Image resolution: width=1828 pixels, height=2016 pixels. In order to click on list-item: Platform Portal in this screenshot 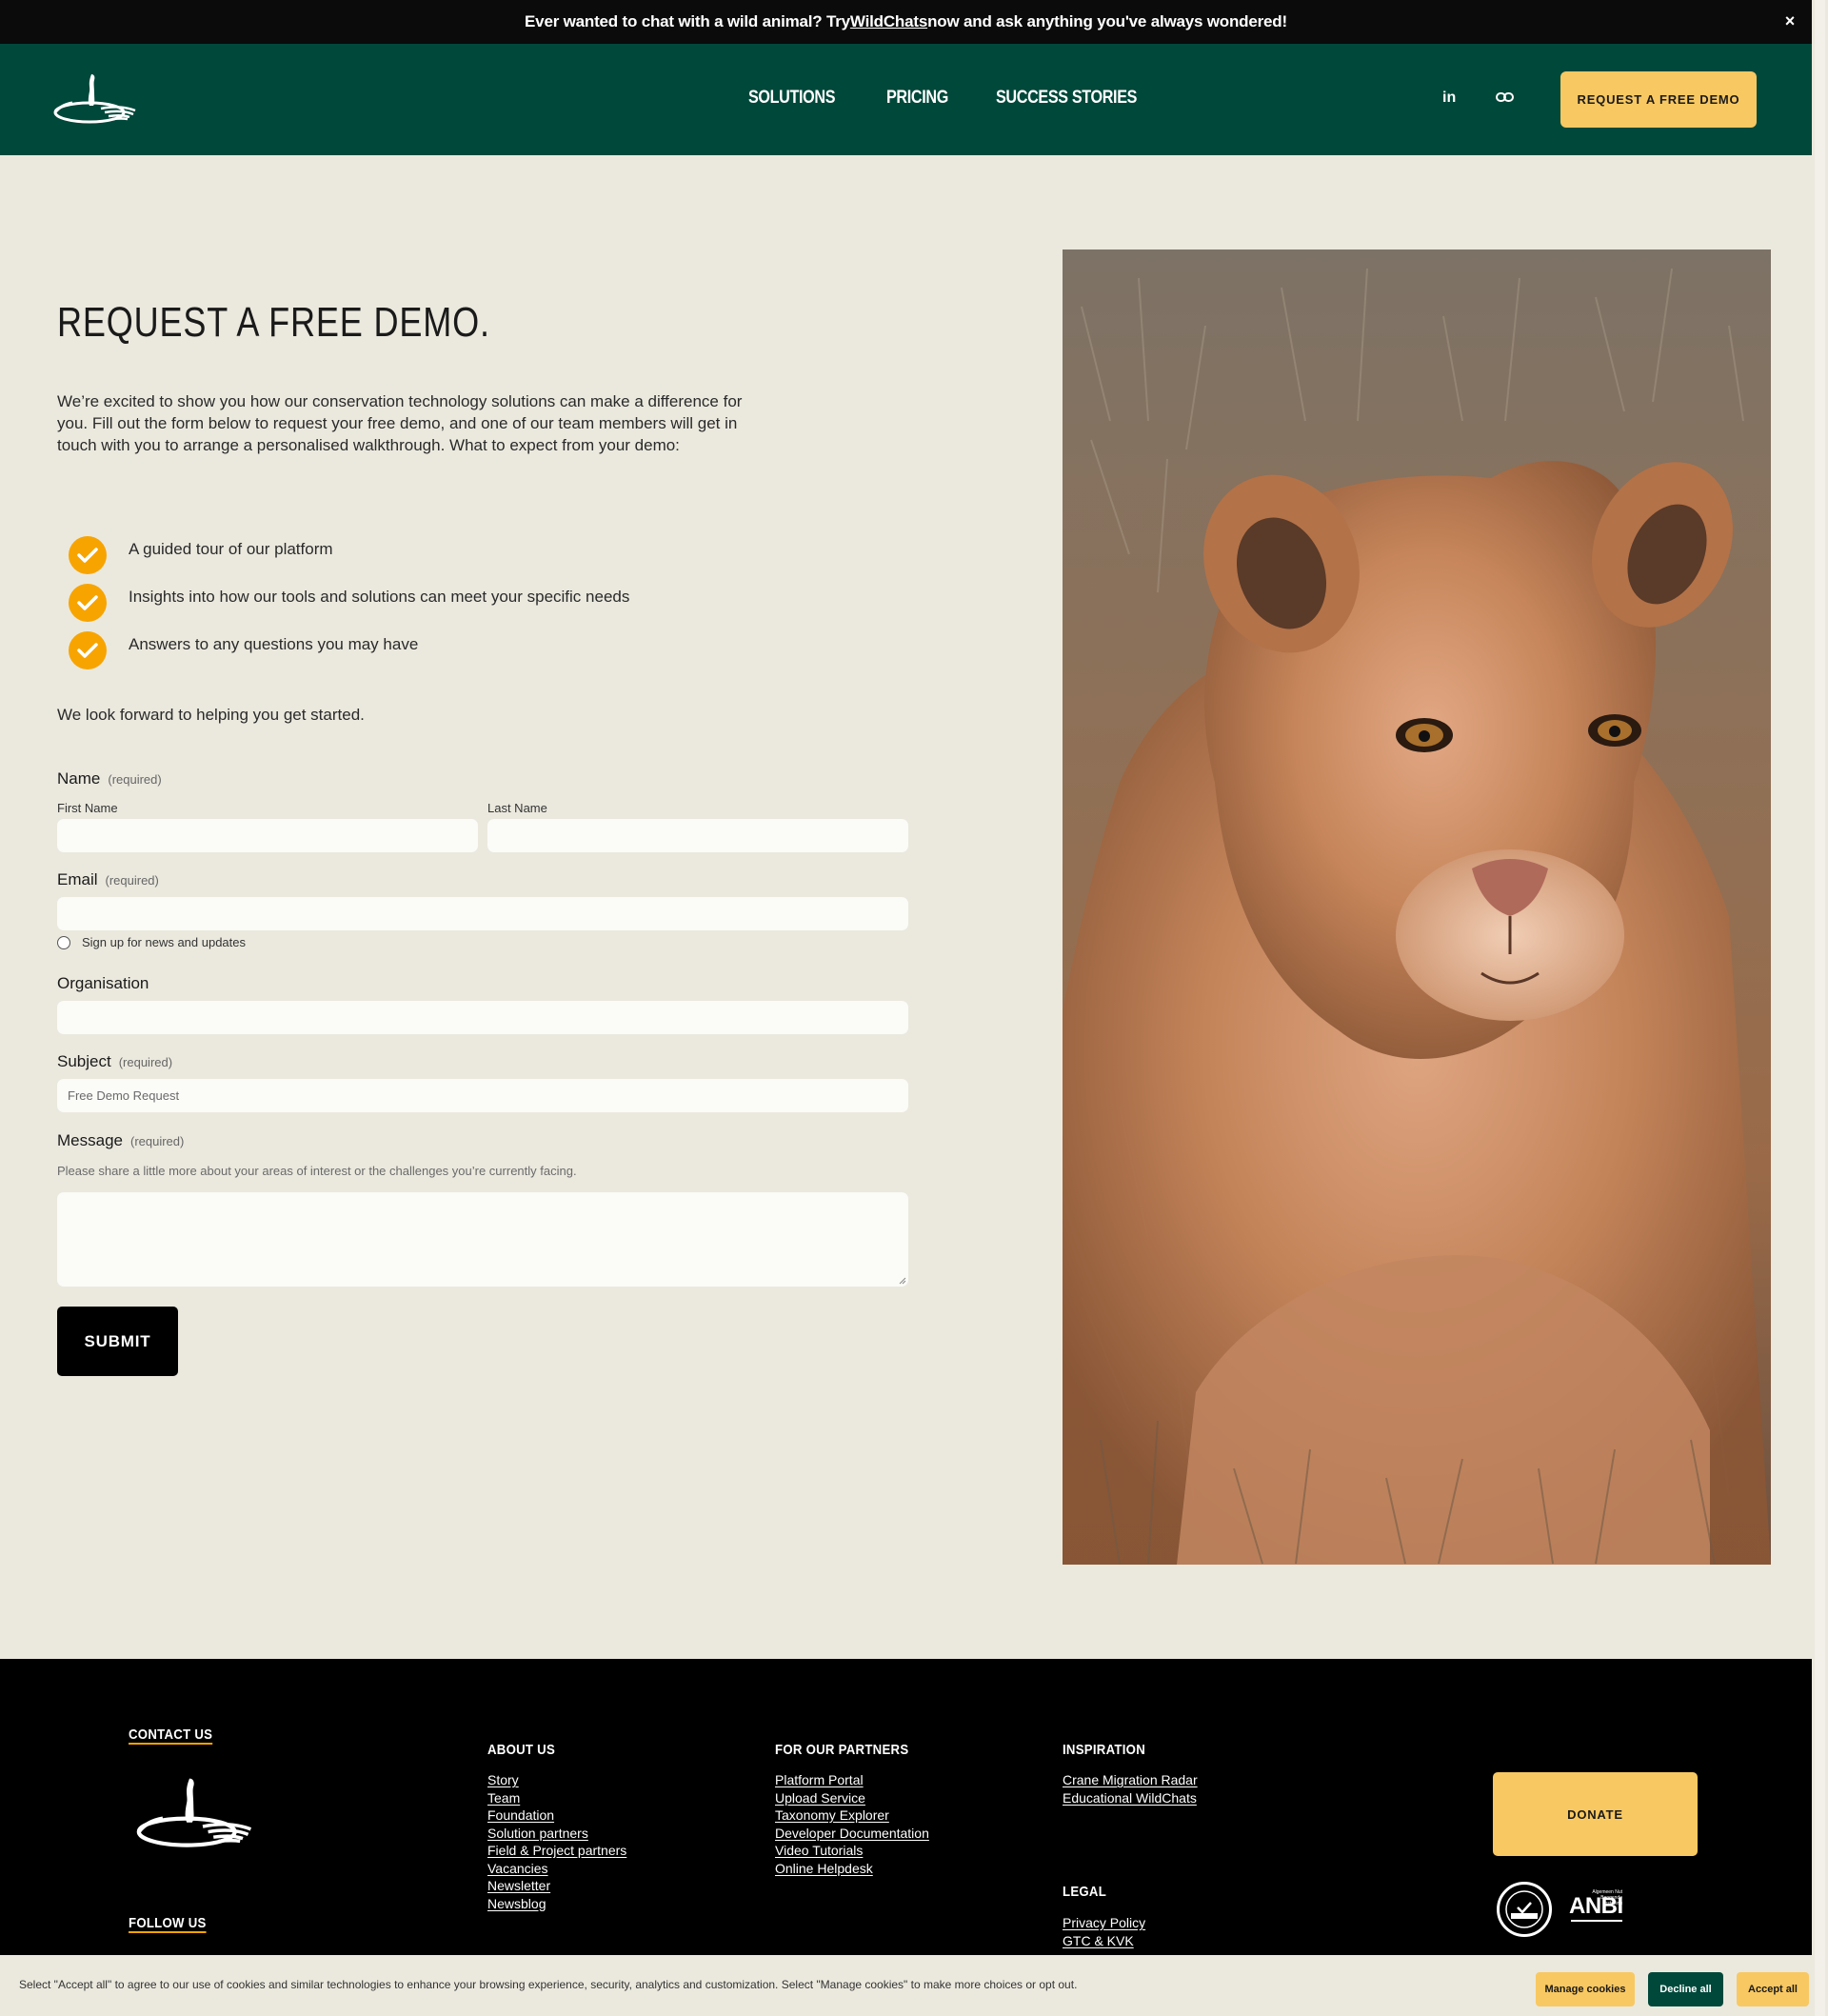, I will do `click(852, 1780)`.